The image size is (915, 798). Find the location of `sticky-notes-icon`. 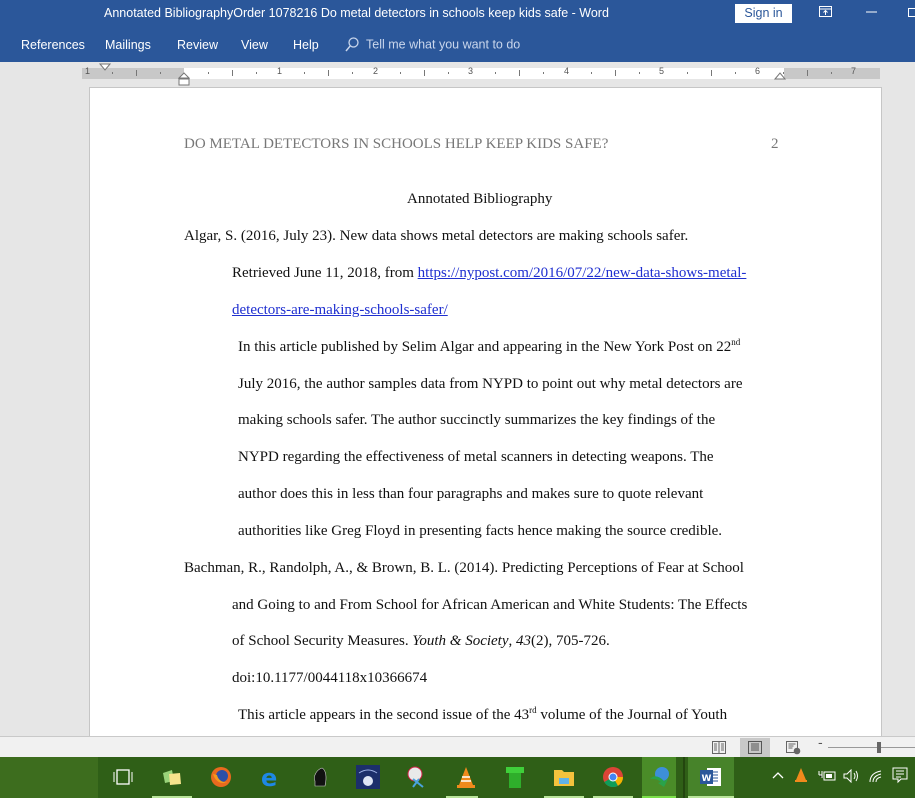

sticky-notes-icon is located at coordinates (172, 777).